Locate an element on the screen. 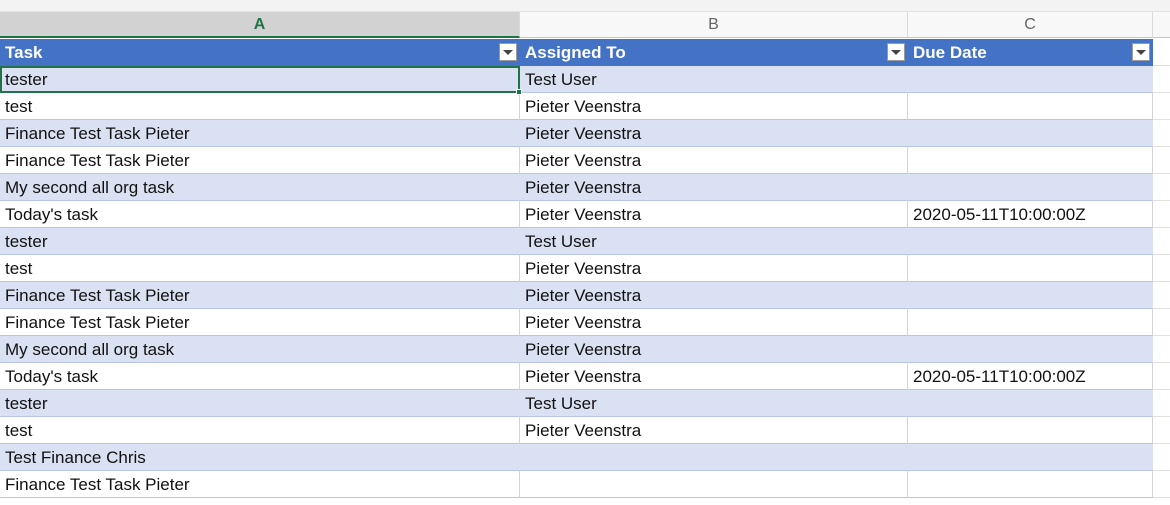  fill-handle is located at coordinates (519, 92).